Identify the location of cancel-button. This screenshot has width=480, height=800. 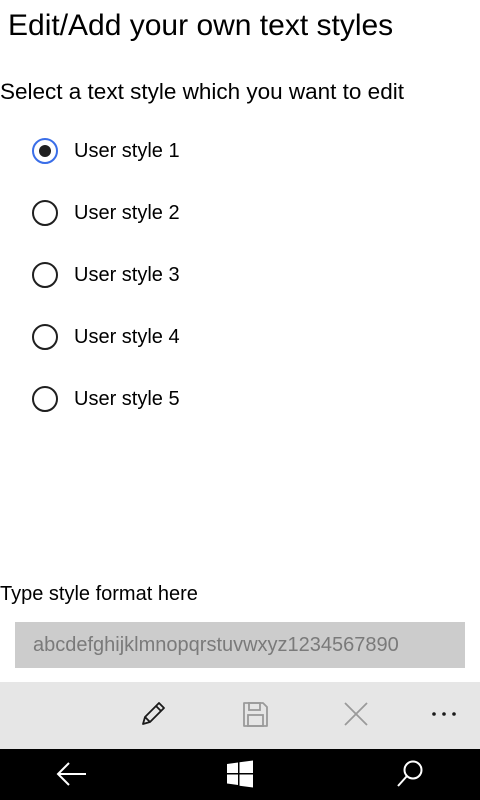
(356, 714).